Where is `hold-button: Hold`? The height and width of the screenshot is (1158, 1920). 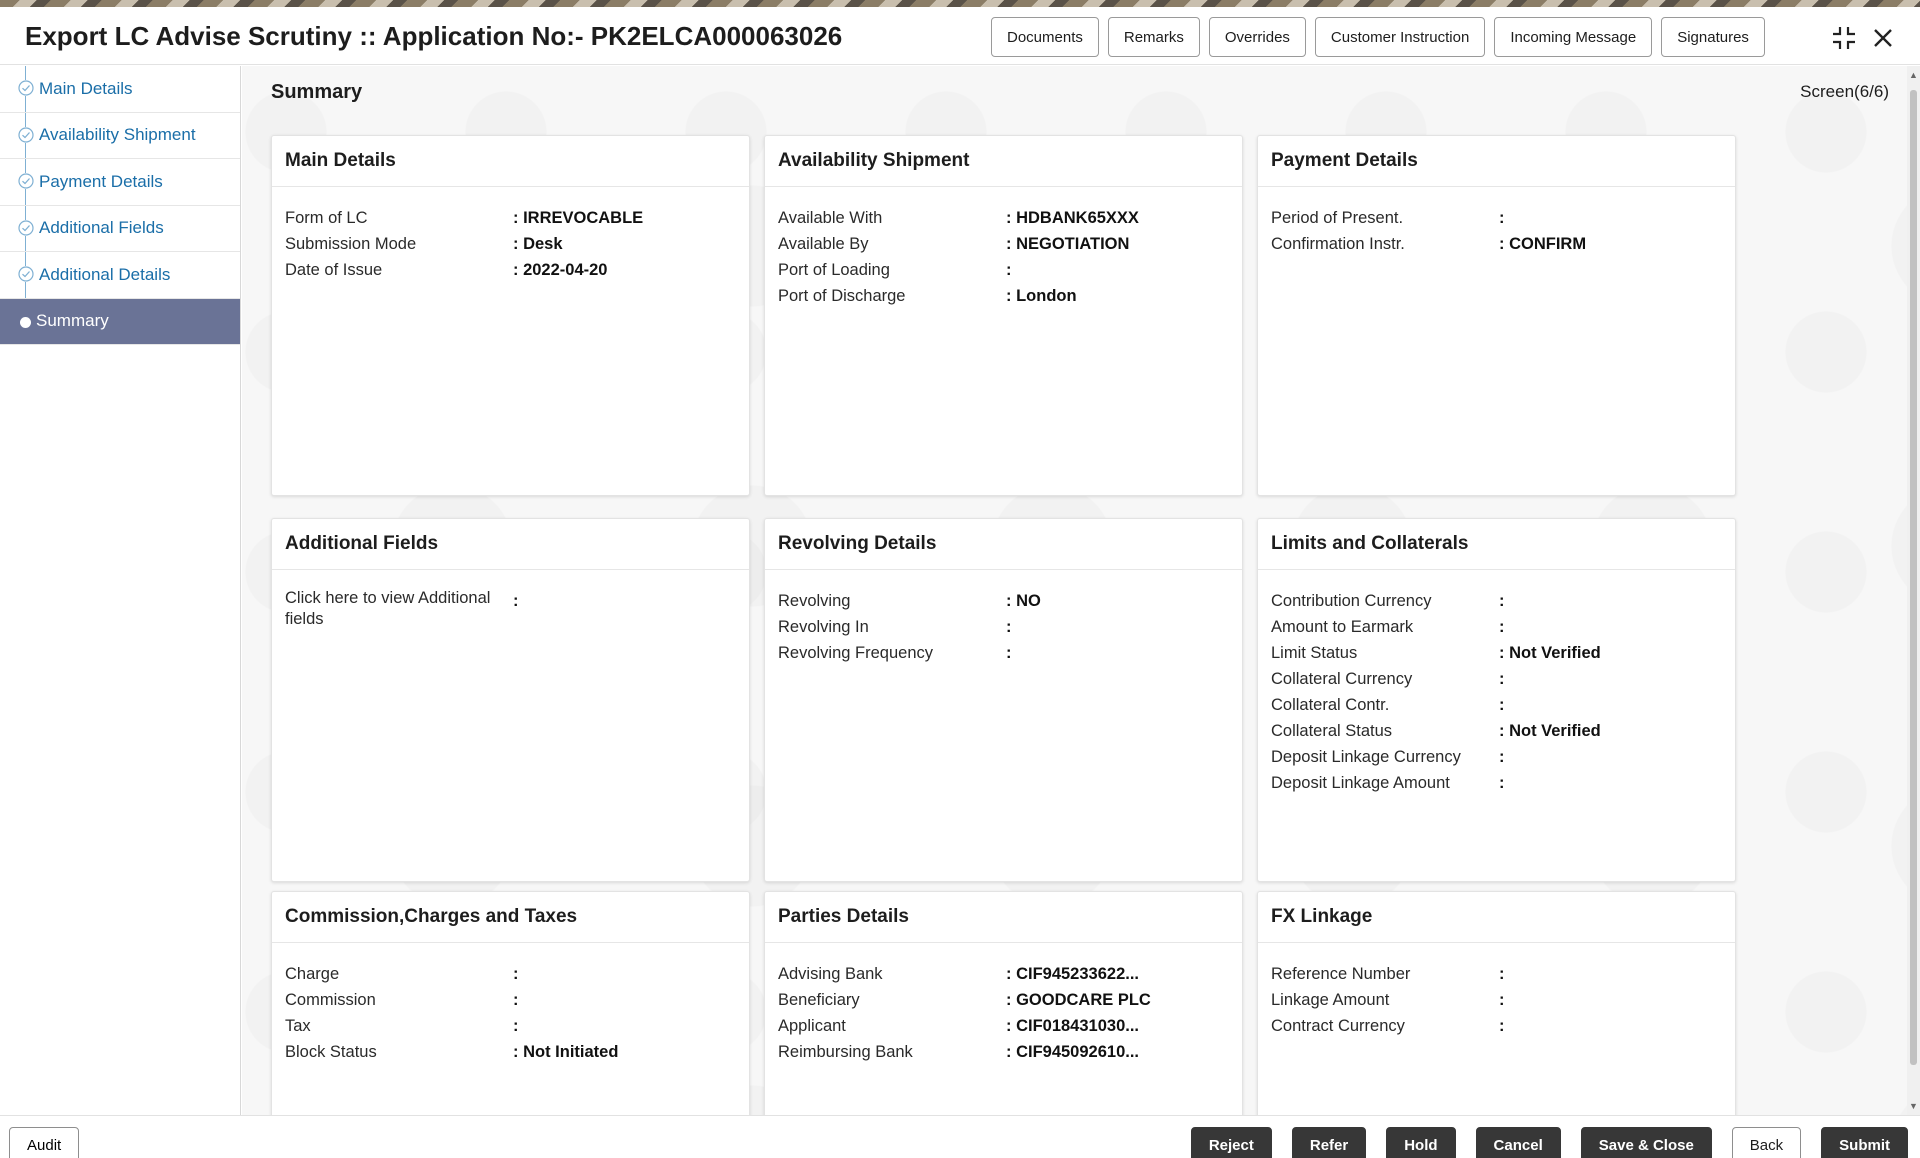 hold-button: Hold is located at coordinates (1420, 1142).